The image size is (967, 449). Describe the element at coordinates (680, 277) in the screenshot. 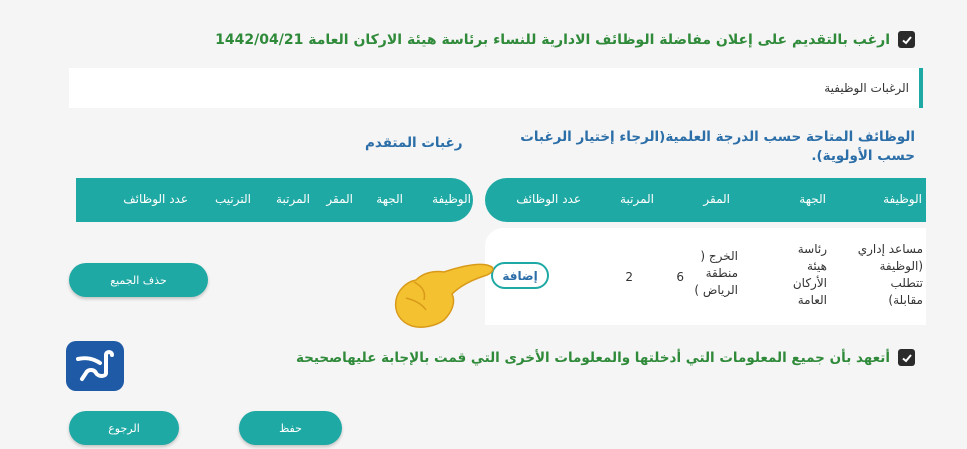

I see `cell-rank: 6` at that location.